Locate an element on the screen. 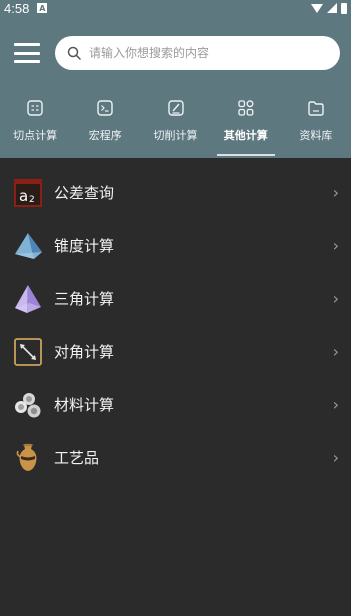  tab-macro: 宏程序 is located at coordinates (105, 125).